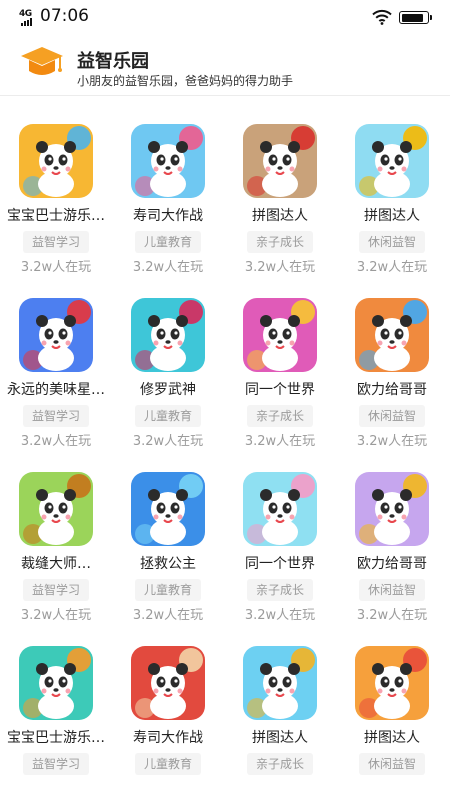 The width and height of the screenshot is (450, 800). I want to click on game-card: 宝宝巴士游乐… 益智学习, so click(56, 704).